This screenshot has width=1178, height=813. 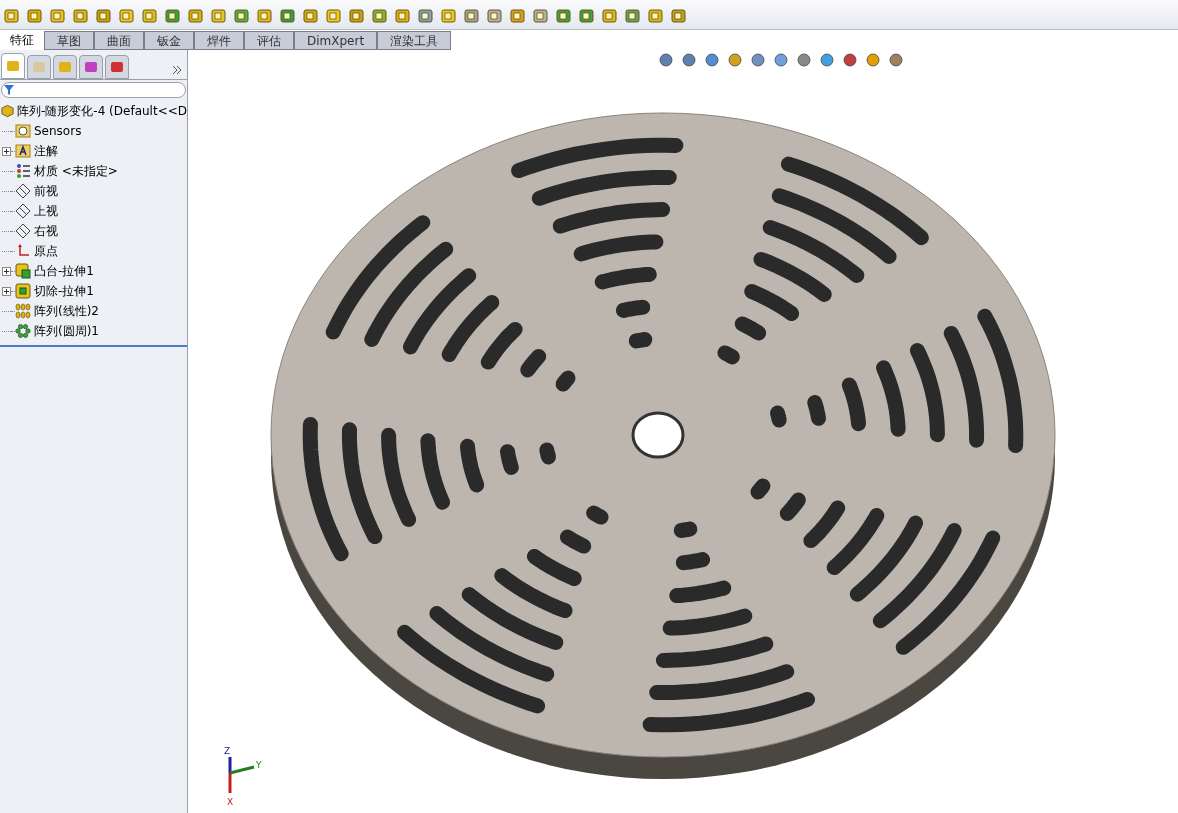 I want to click on command-tab: 曲面, so click(x=119, y=40).